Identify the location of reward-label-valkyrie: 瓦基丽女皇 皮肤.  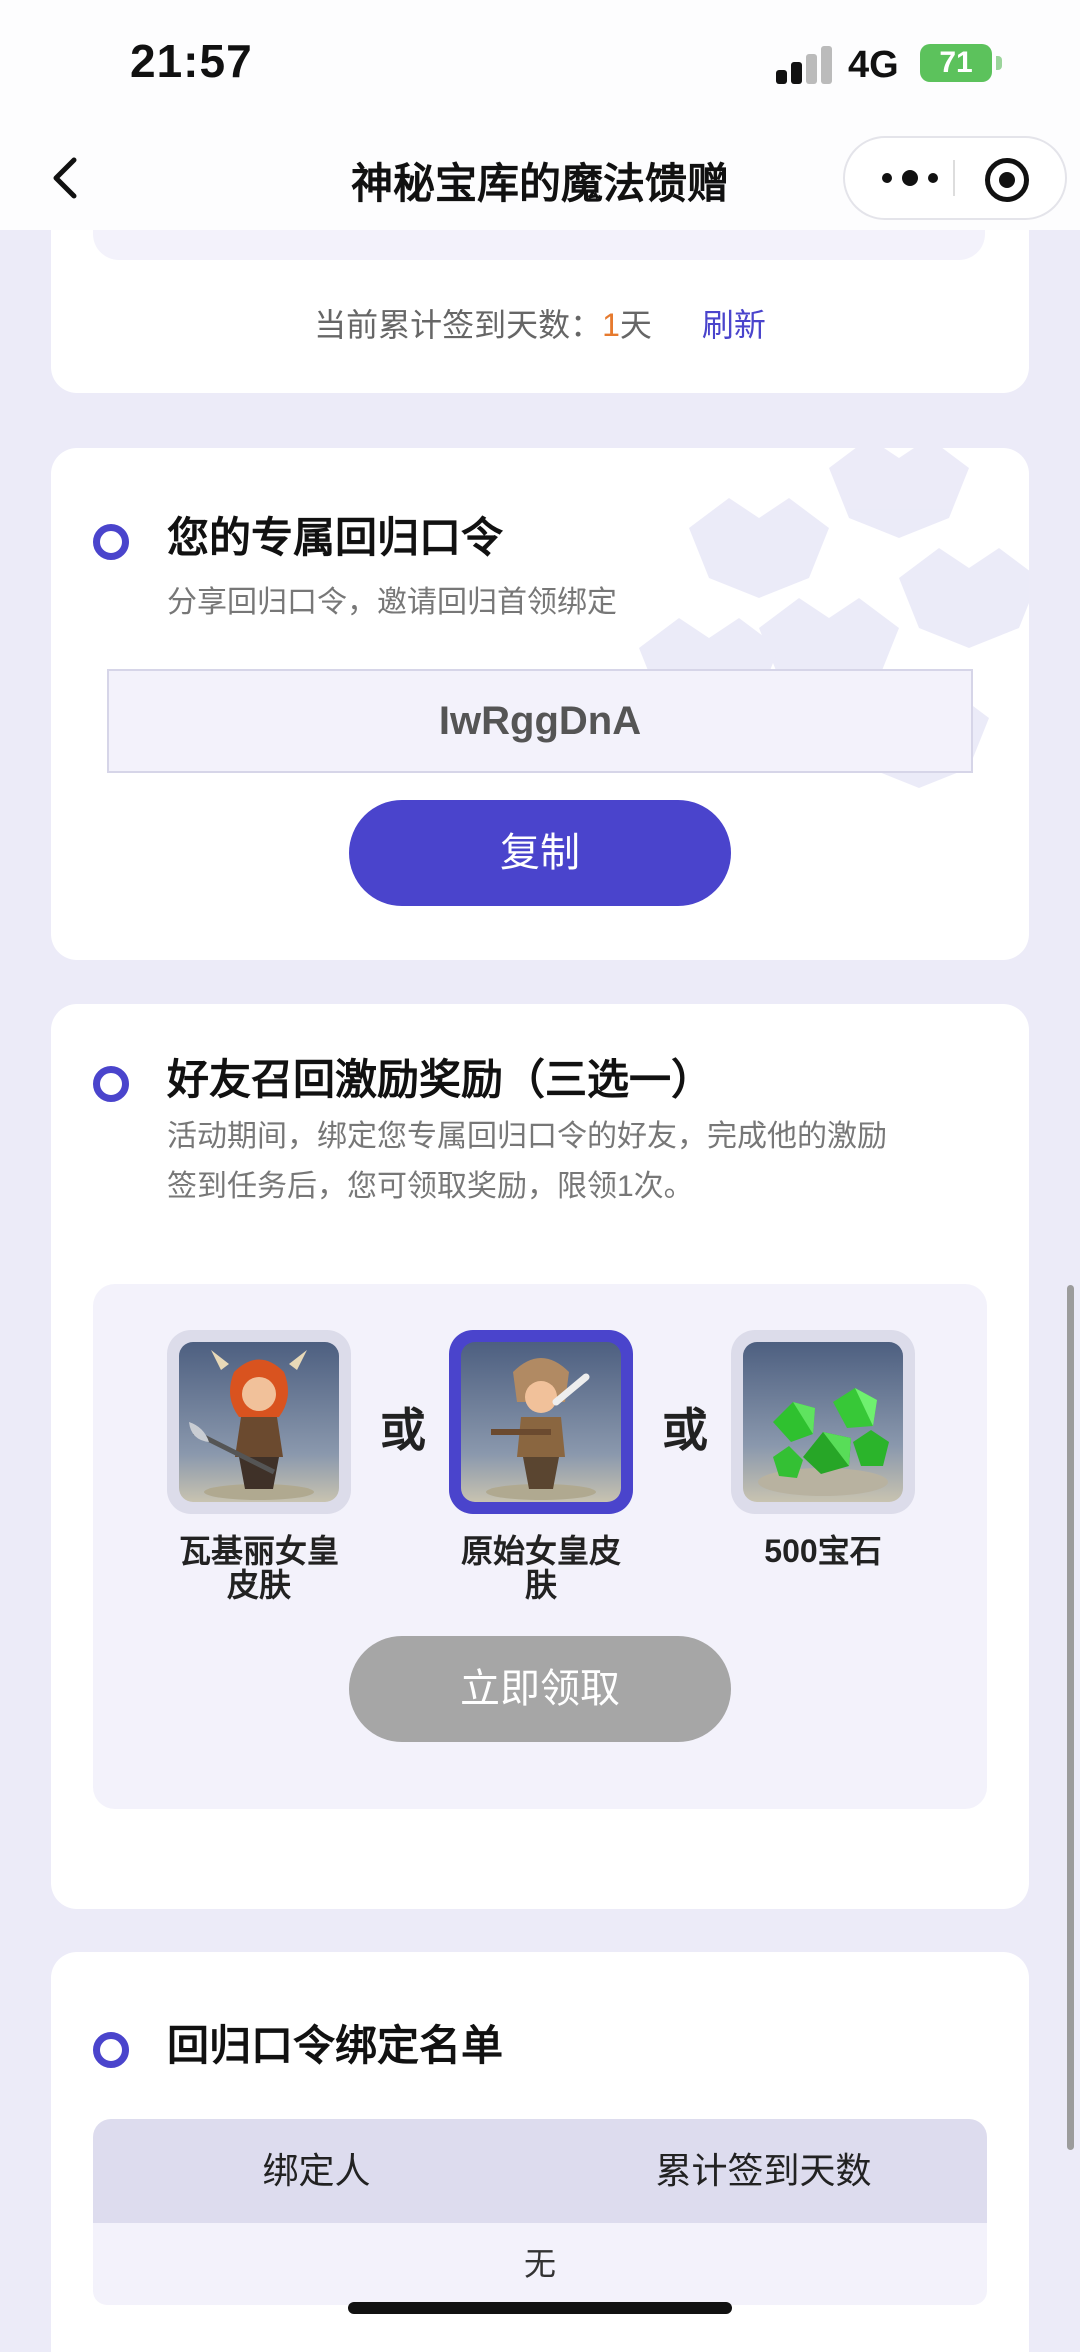
(259, 1568).